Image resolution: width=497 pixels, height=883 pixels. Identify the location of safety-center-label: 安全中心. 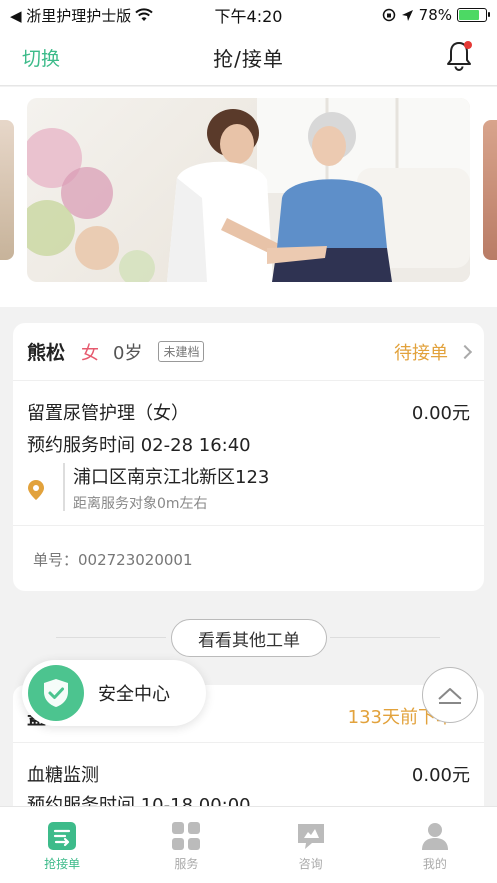
(134, 694).